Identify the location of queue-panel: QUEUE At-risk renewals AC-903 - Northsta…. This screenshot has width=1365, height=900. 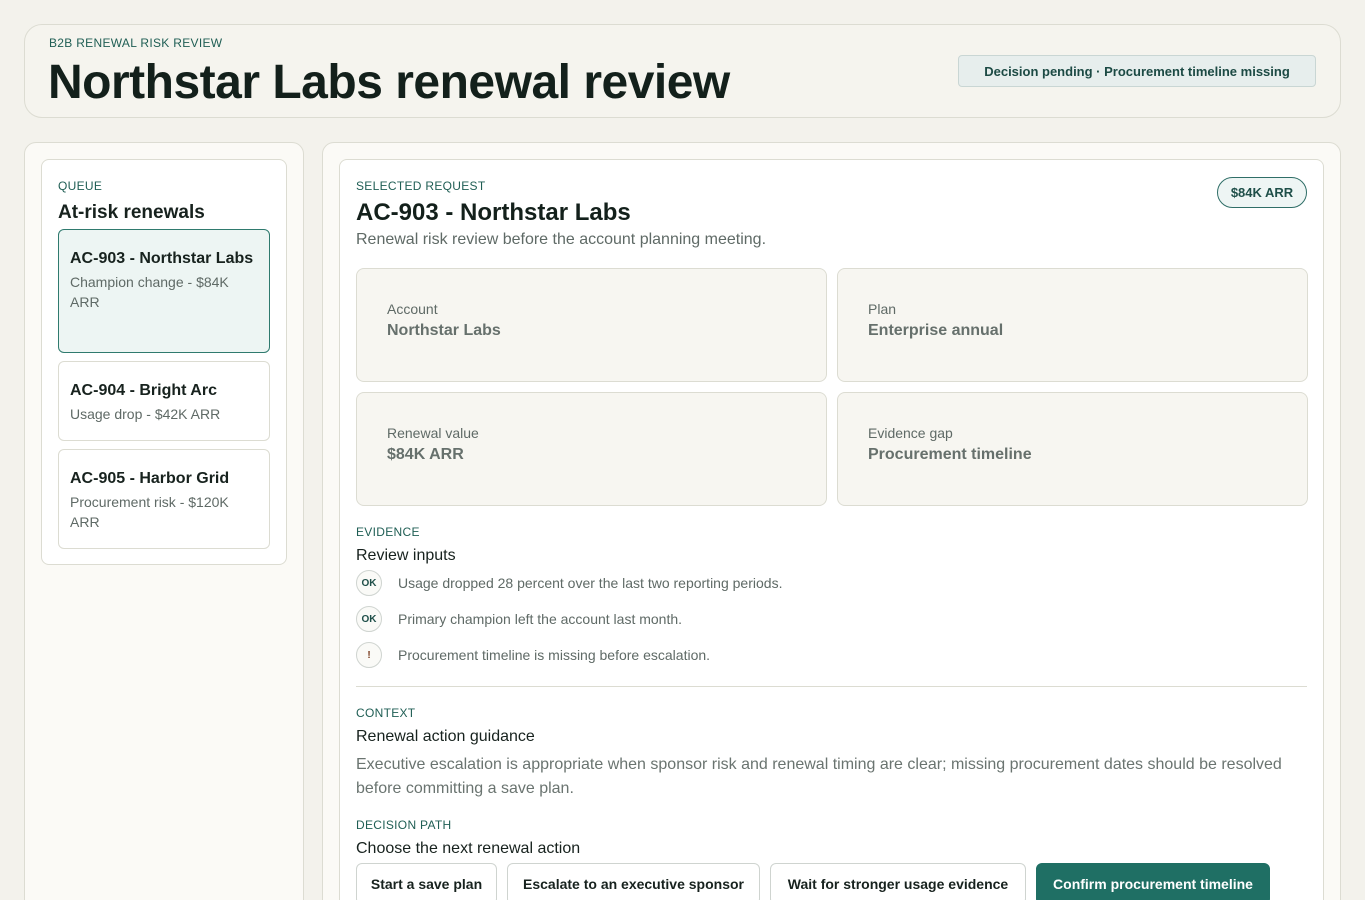
(164, 362).